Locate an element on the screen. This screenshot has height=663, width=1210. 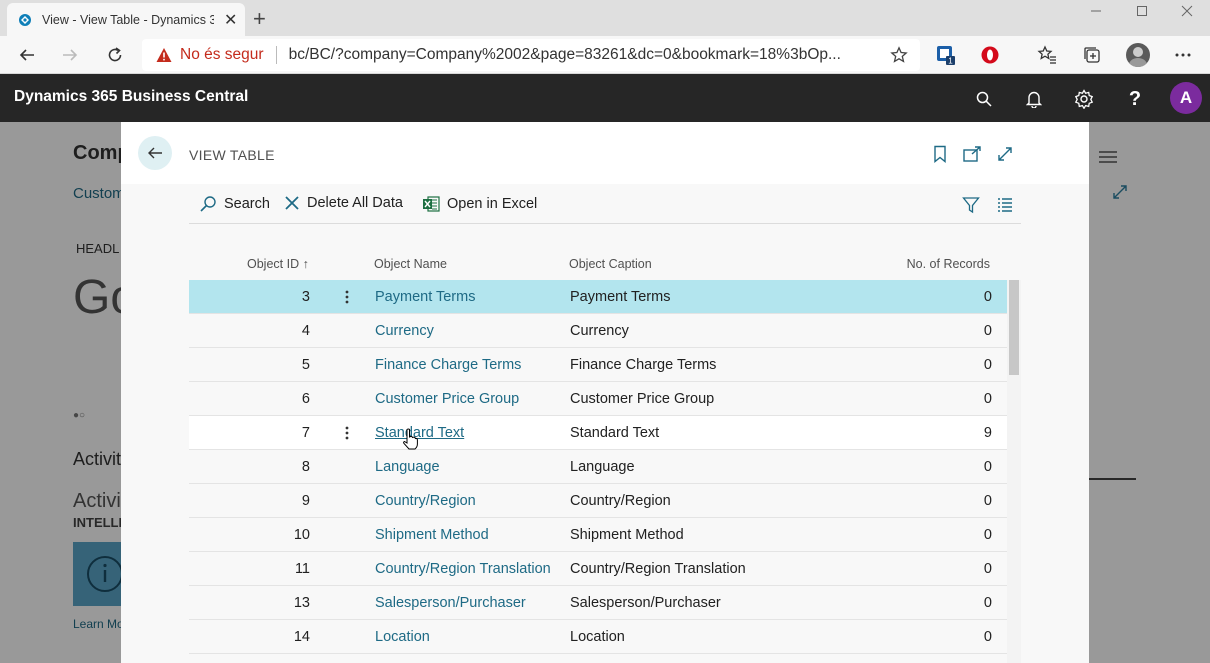
cell-object-name-link: Location is located at coordinates (402, 637).